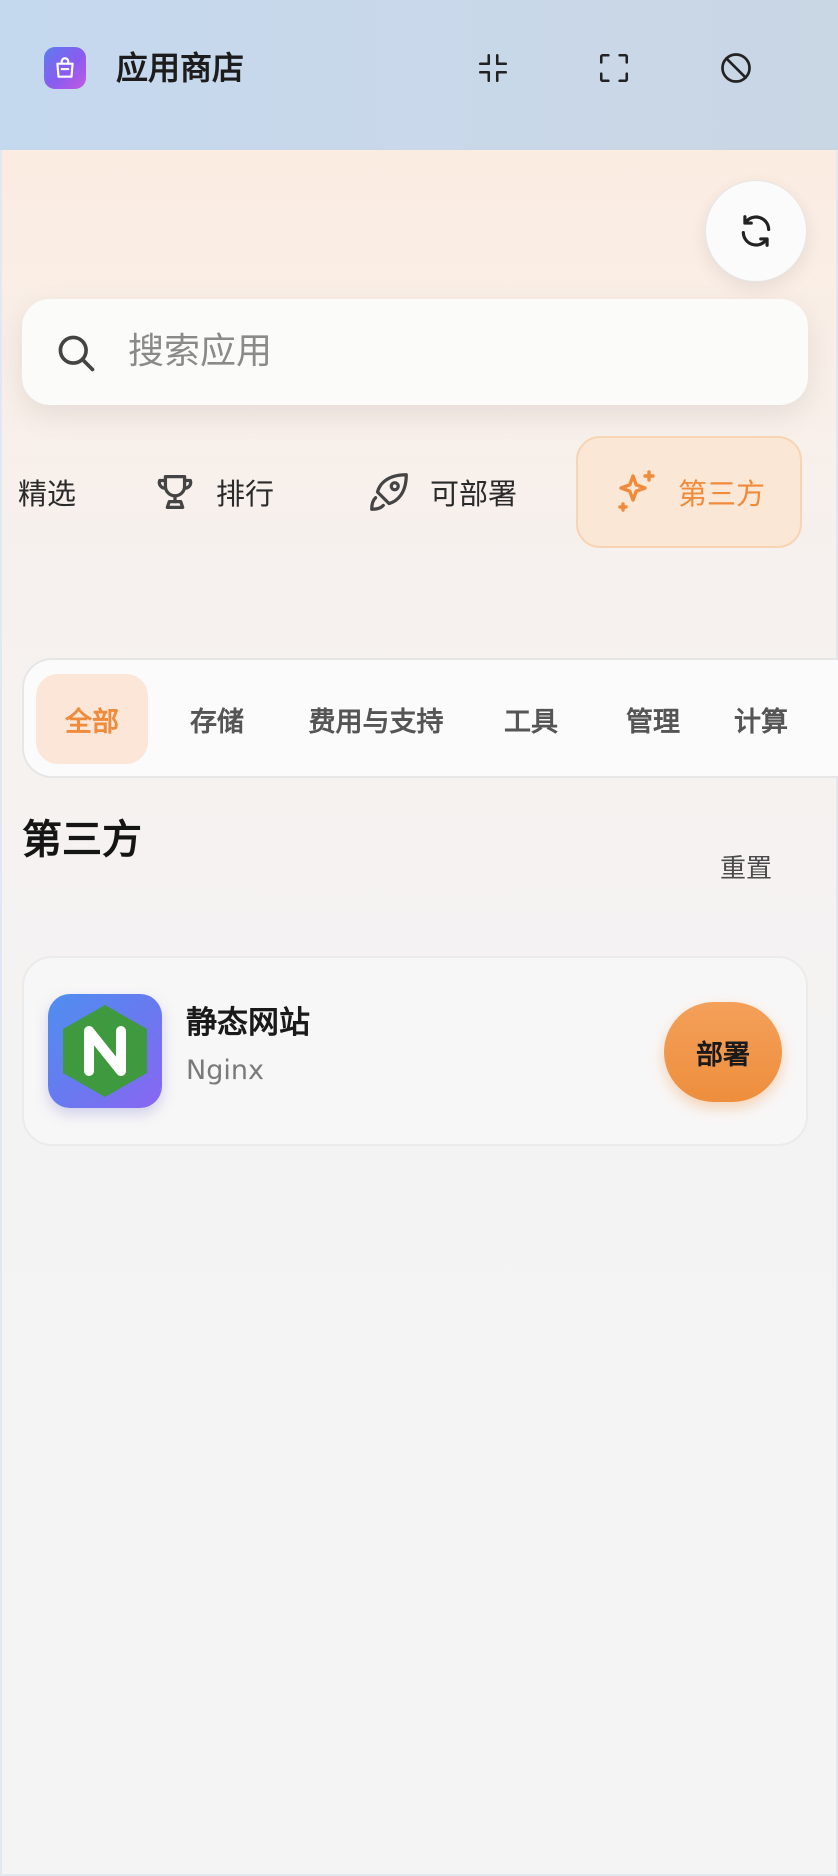  I want to click on nav-tab-label: 精选, so click(47, 494).